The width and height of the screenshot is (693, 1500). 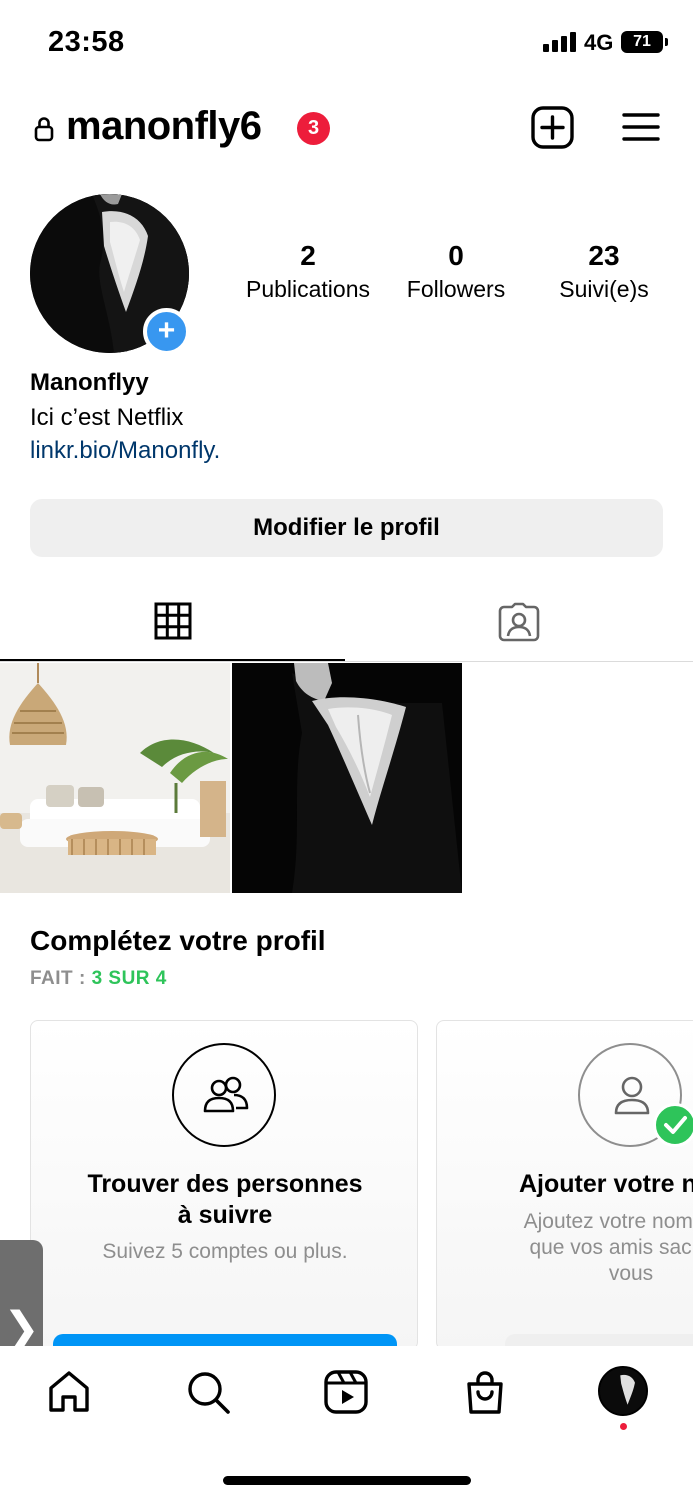 I want to click on card-subtitle-line: Ajoutez votre nom com, so click(x=608, y=1221).